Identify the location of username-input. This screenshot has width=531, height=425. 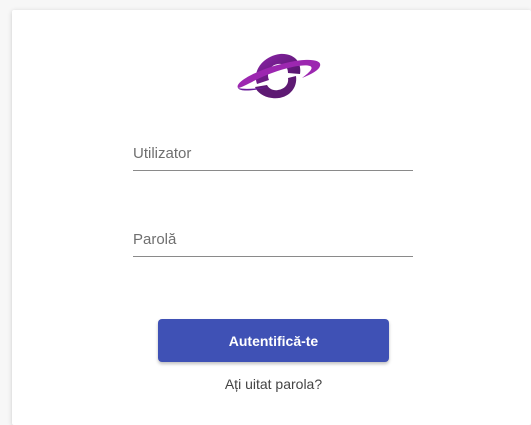
(273, 153).